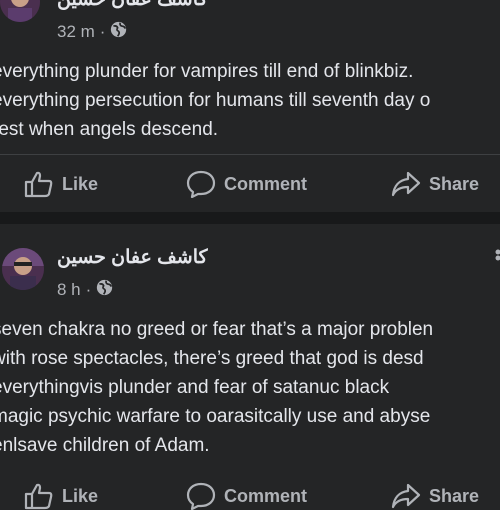  I want to click on post-meta: 32 m ·, so click(92, 32).